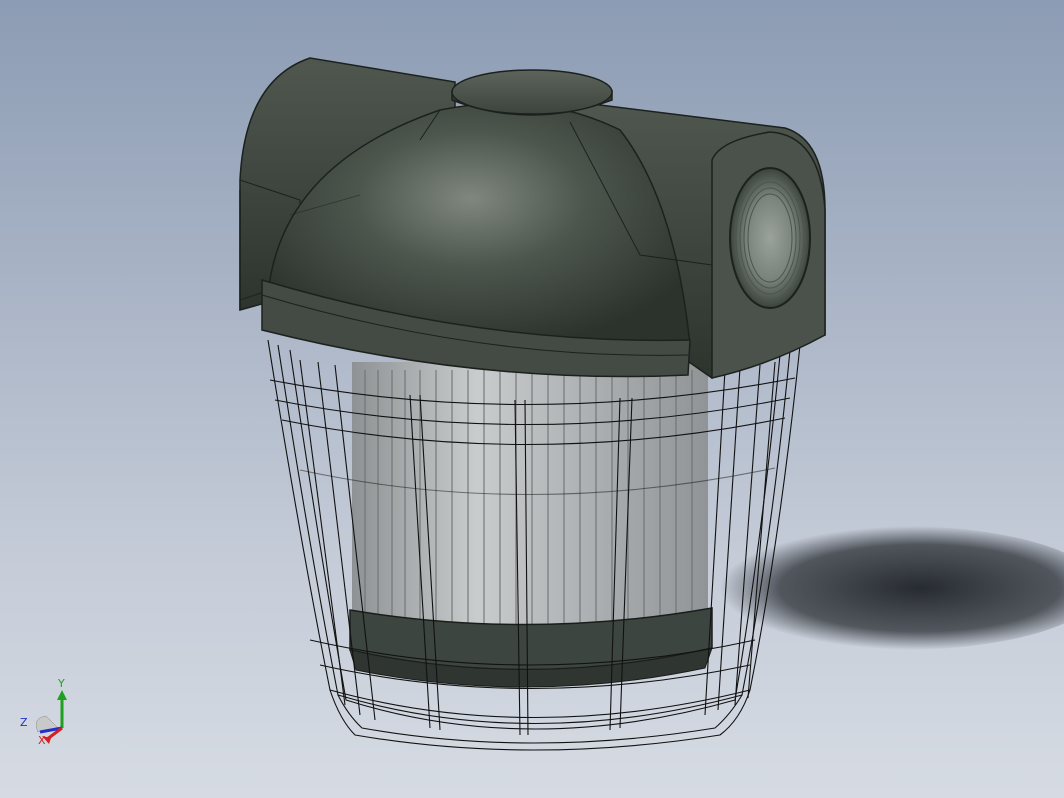 Image resolution: width=1064 pixels, height=798 pixels. Describe the element at coordinates (531, 525) in the screenshot. I see `filter-cartridge` at that location.